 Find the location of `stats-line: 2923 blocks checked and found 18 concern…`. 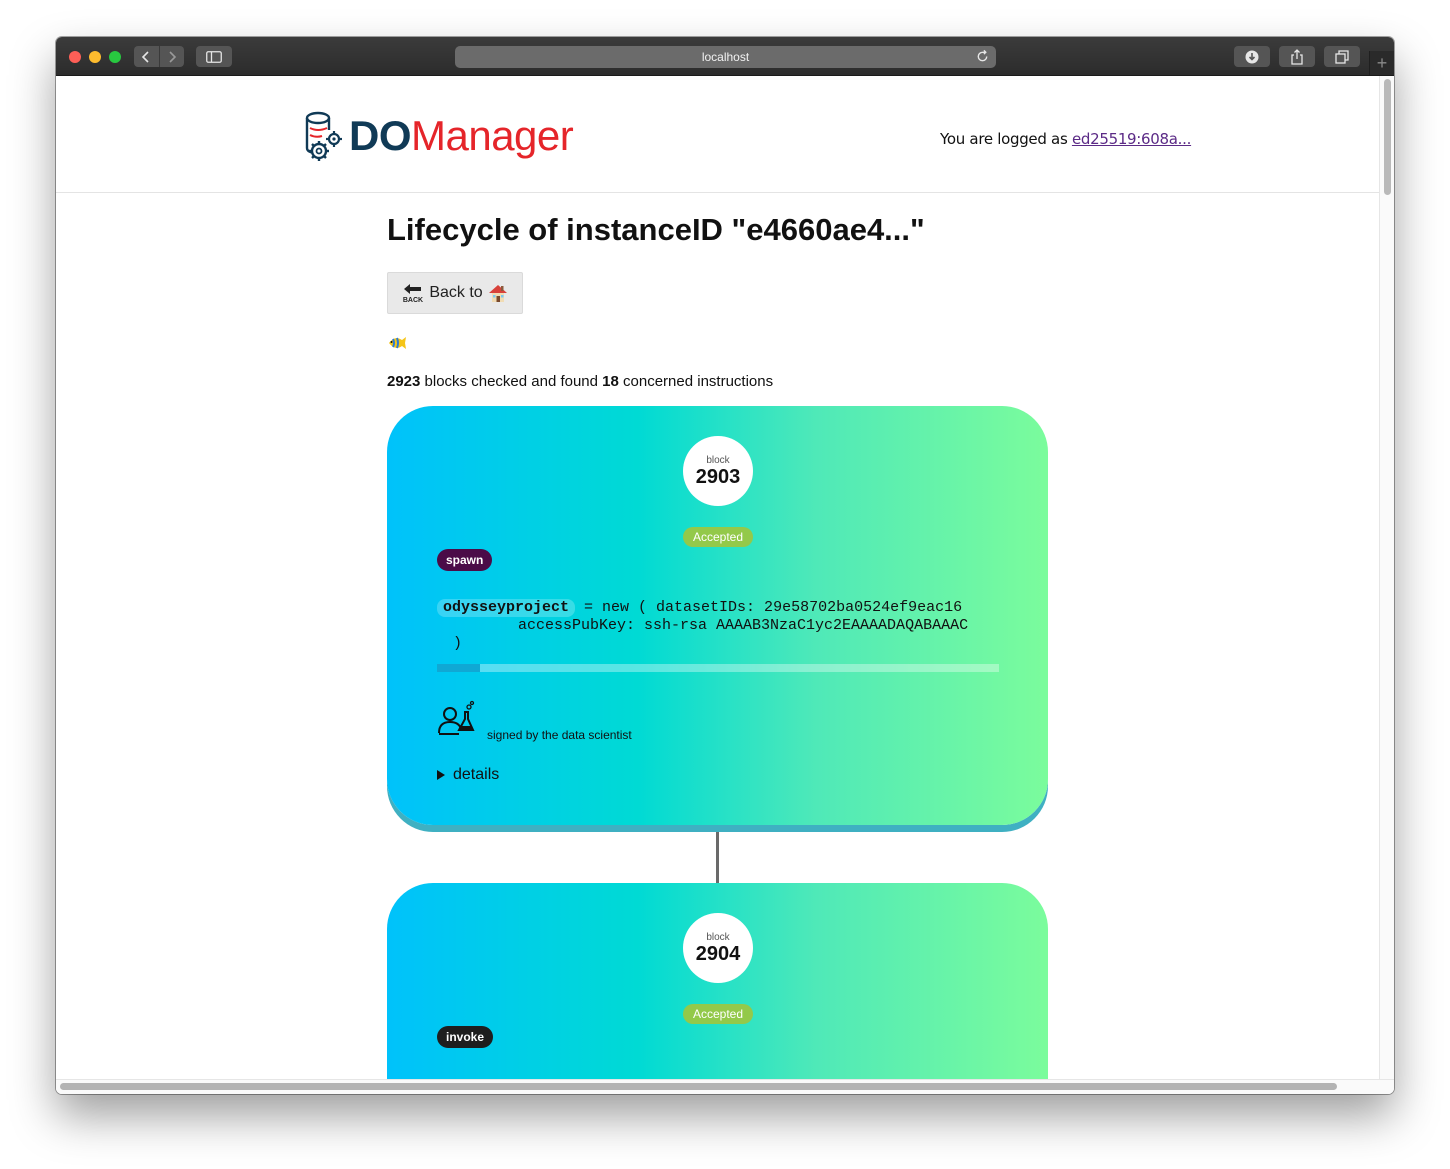

stats-line: 2923 blocks checked and found 18 concern… is located at coordinates (580, 381).